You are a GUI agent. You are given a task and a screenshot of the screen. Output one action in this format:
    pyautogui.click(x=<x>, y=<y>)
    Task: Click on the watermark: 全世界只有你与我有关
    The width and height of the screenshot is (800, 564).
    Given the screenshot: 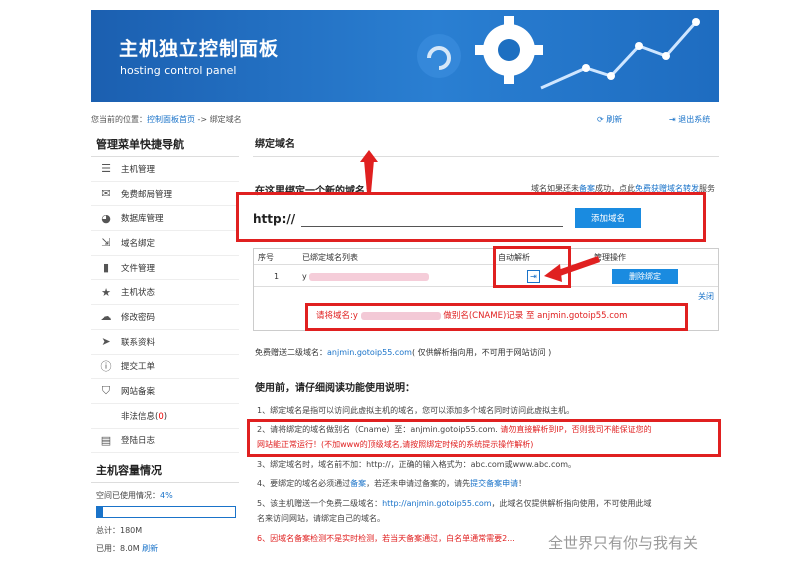 What is the action you would take?
    pyautogui.click(x=623, y=543)
    